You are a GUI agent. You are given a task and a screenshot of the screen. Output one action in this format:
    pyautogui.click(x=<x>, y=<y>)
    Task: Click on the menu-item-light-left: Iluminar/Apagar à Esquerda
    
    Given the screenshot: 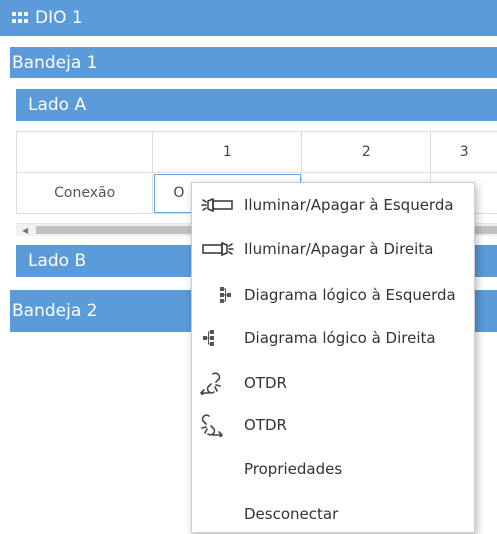 What is the action you would take?
    pyautogui.click(x=333, y=205)
    